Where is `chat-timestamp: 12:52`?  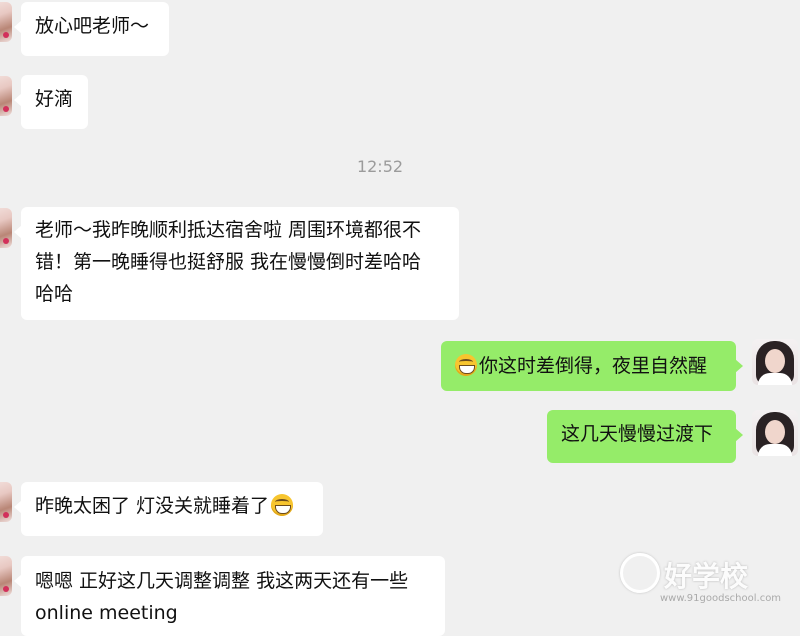
chat-timestamp: 12:52 is located at coordinates (380, 166).